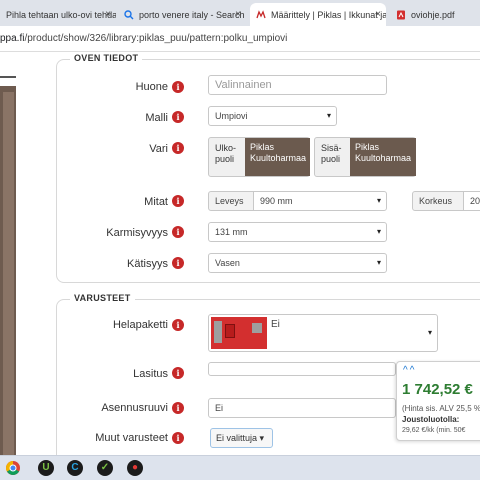  I want to click on tab-maarittely: Määrittely | Piklas | Ikkunat ja ×, so click(318, 14).